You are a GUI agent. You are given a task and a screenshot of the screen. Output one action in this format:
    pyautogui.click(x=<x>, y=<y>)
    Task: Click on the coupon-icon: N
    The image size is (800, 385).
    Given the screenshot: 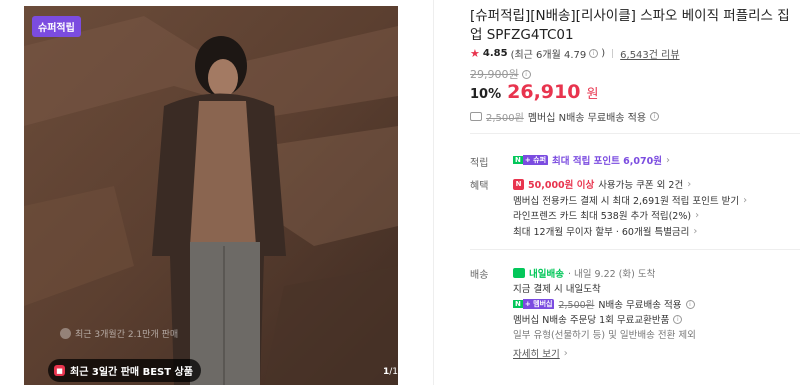 What is the action you would take?
    pyautogui.click(x=518, y=184)
    